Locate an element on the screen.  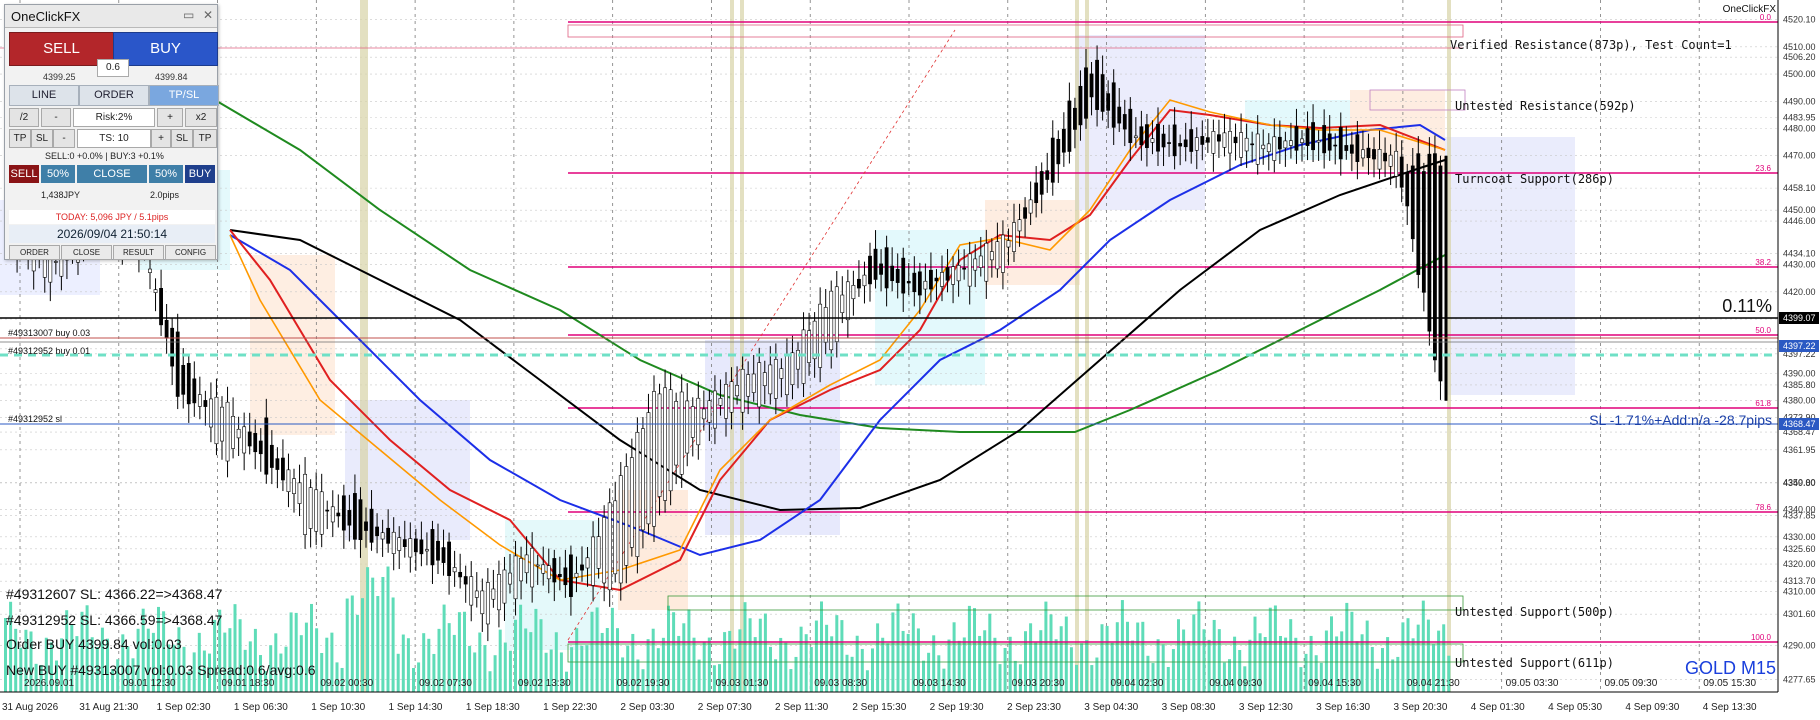
price-tick: 4313.70 is located at coordinates (1799, 581).